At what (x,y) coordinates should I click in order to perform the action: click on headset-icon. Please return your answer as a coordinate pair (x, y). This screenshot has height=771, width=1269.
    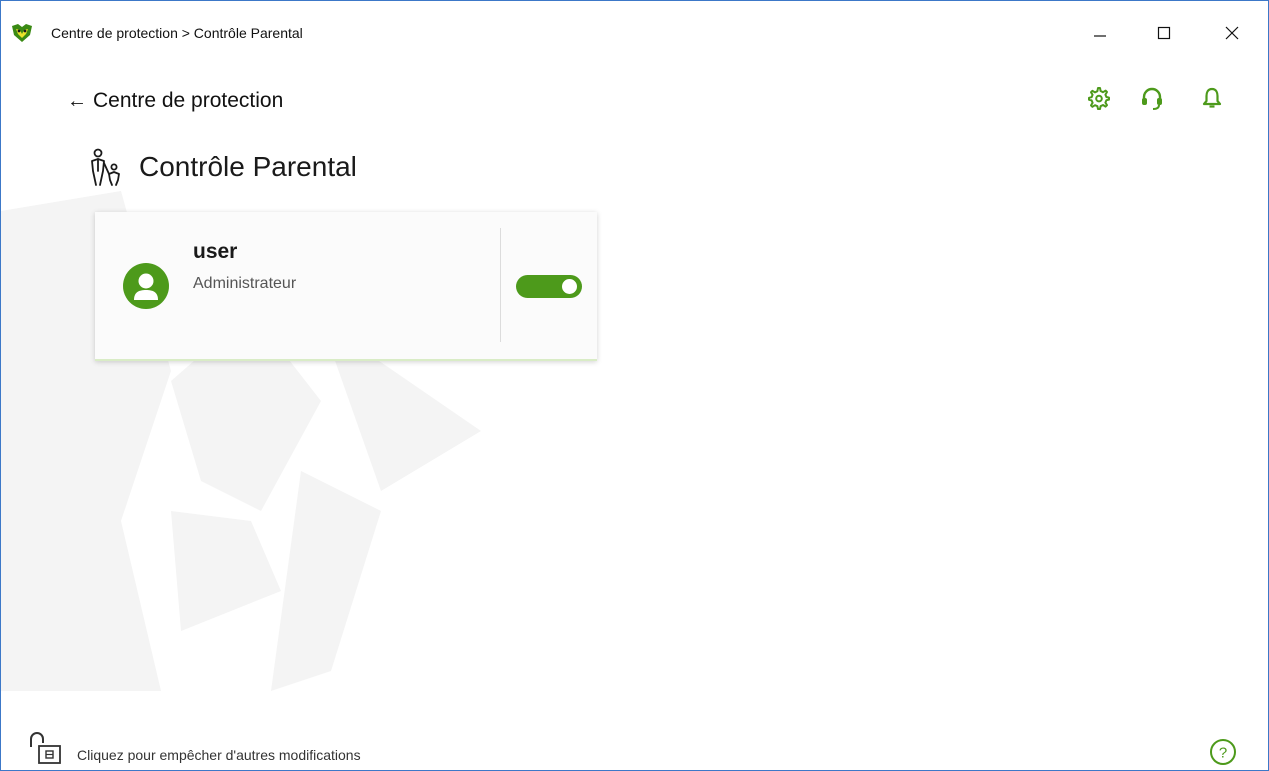
    Looking at the image, I should click on (1152, 98).